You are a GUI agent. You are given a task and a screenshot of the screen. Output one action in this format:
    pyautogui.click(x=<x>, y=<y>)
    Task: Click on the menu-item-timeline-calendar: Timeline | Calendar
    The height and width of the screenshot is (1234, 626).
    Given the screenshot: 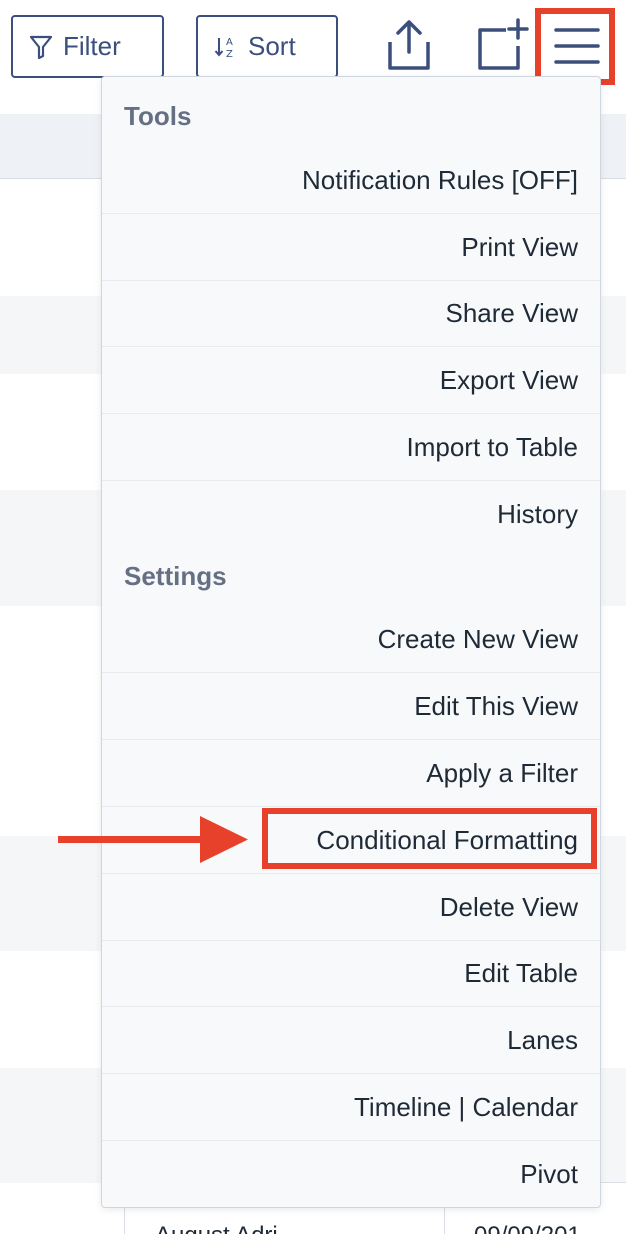 What is the action you would take?
    pyautogui.click(x=351, y=1107)
    